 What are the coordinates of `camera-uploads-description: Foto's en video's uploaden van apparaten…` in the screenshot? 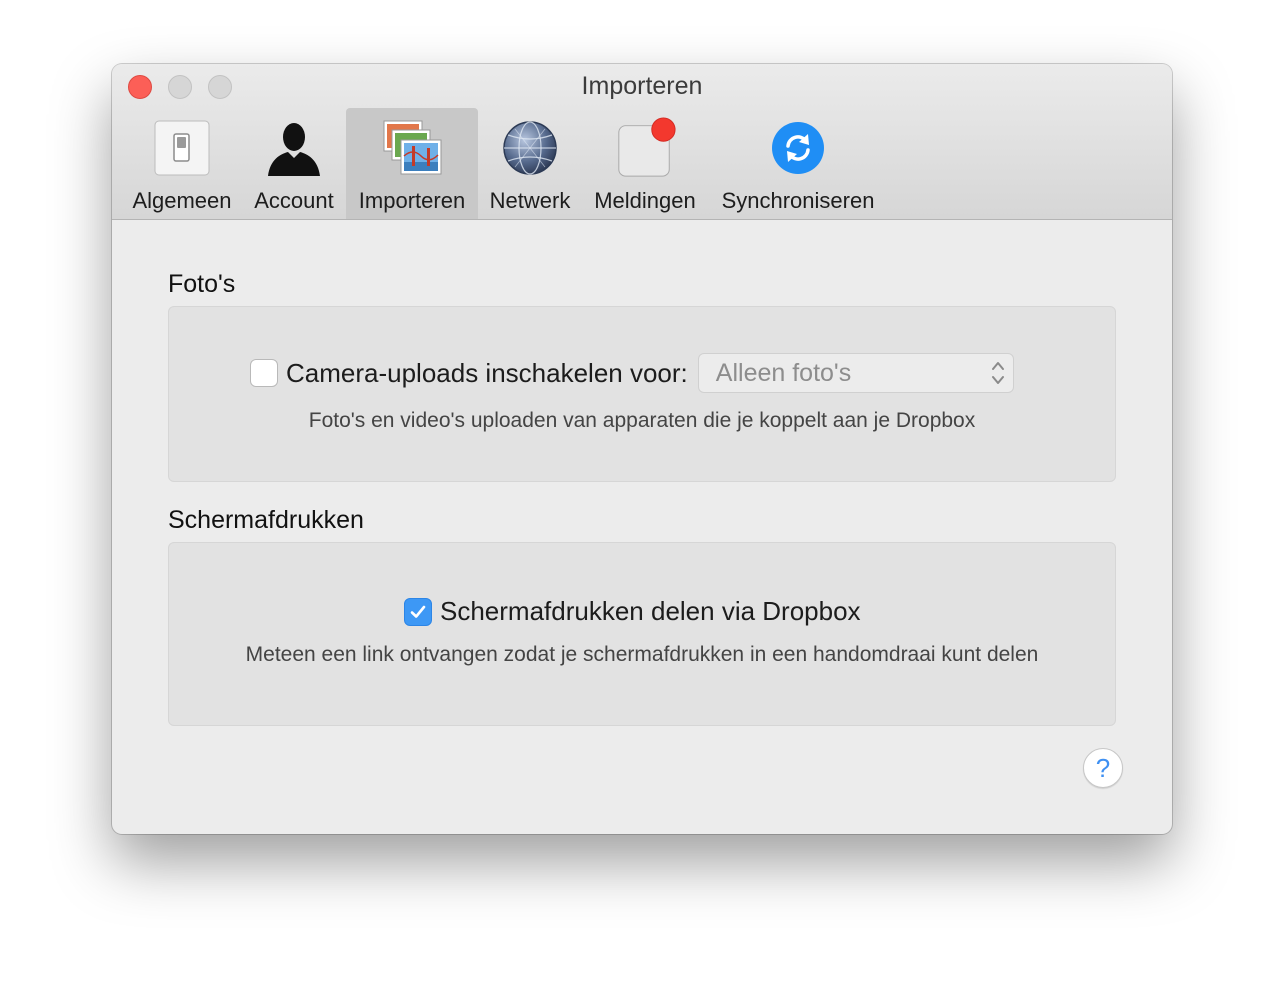 It's located at (642, 420).